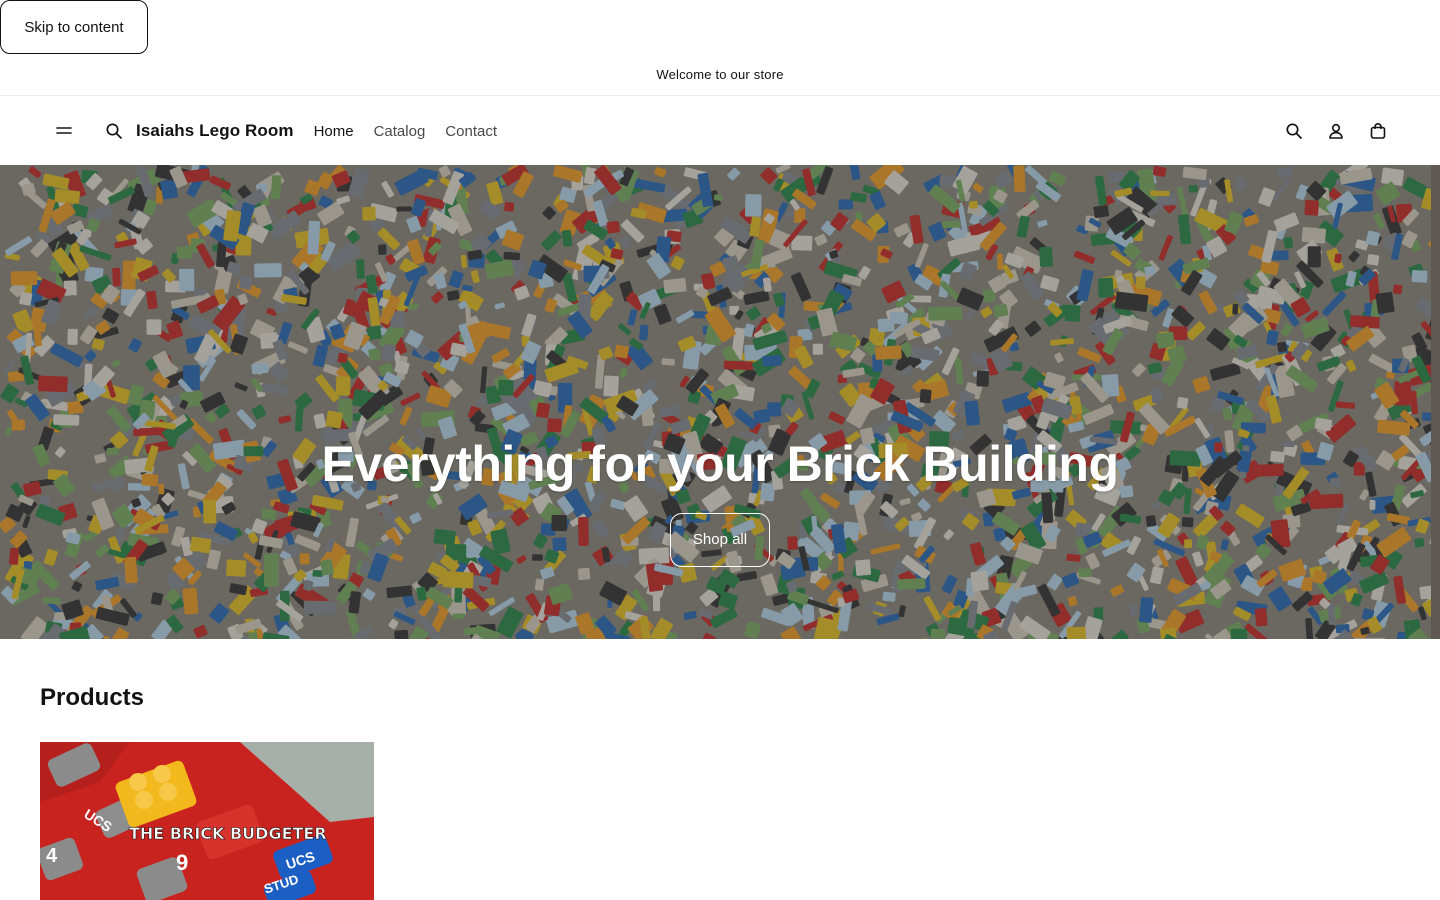  What do you see at coordinates (471, 131) in the screenshot?
I see `nav-item-contact: Contact` at bounding box center [471, 131].